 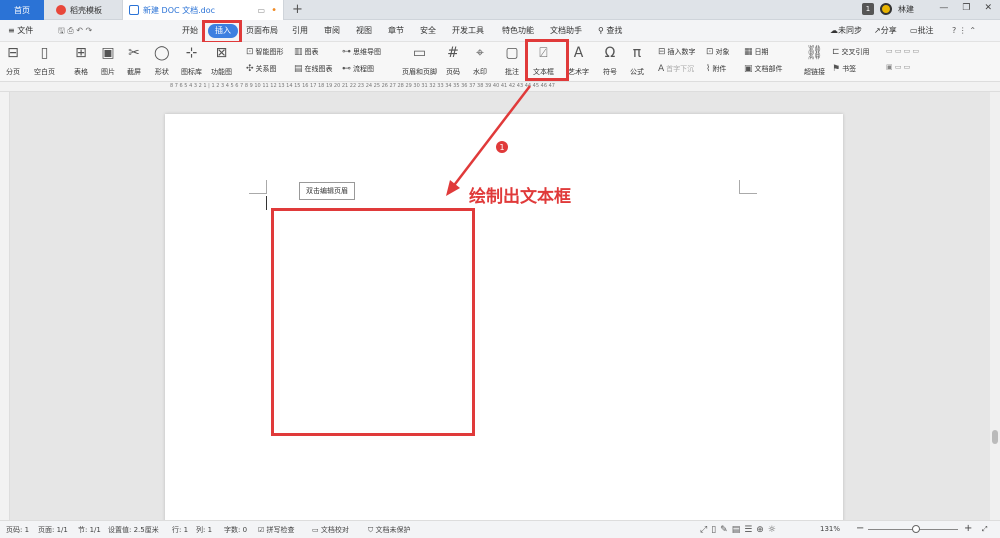 I want to click on tab-home: 首页, so click(x=22, y=10).